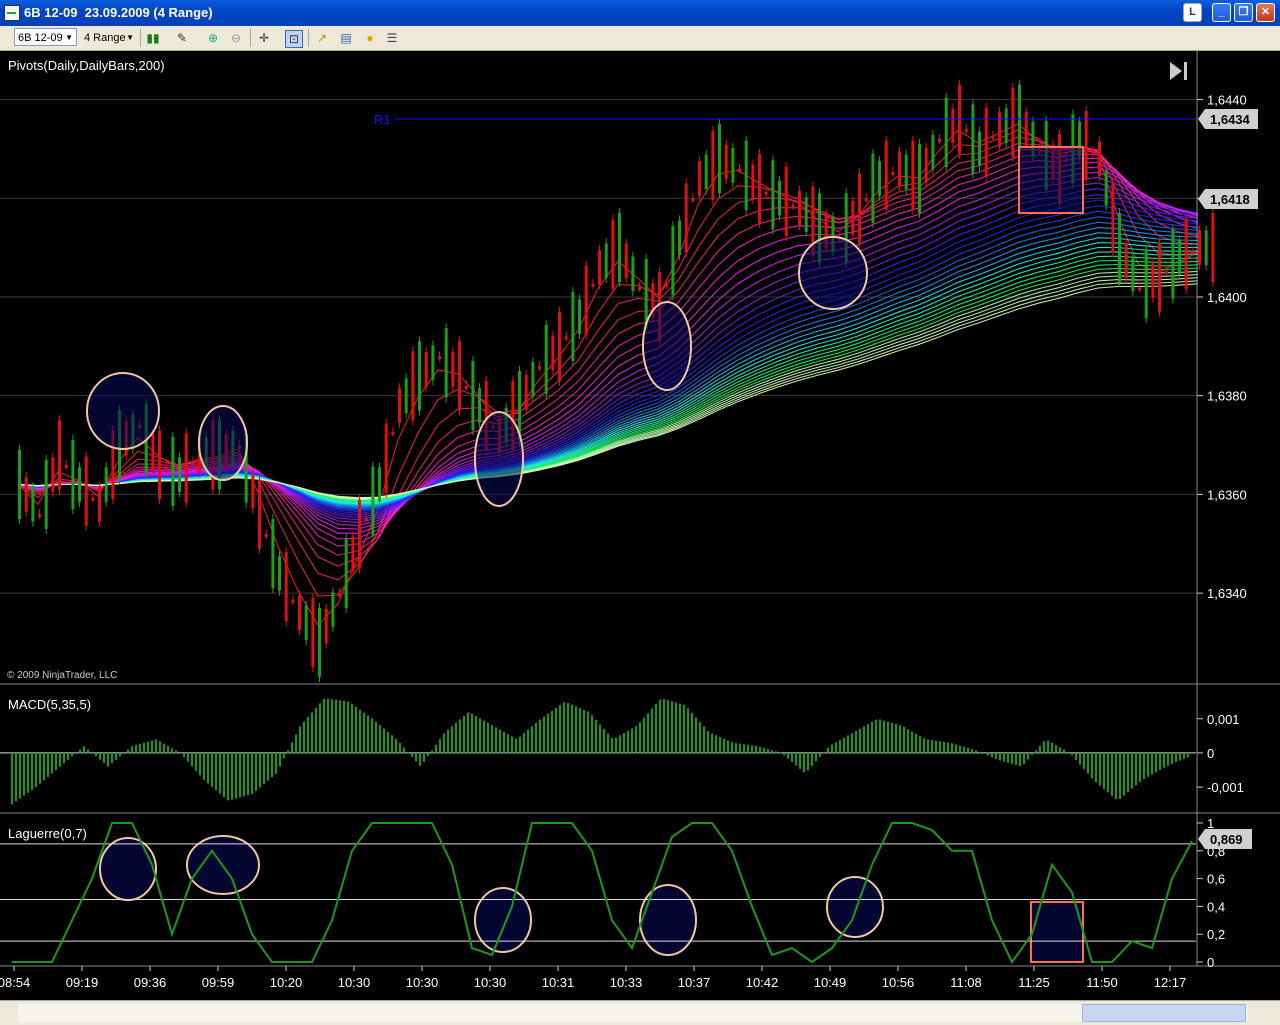 The height and width of the screenshot is (1025, 1280). I want to click on crosshair-icon: ✛, so click(264, 38).